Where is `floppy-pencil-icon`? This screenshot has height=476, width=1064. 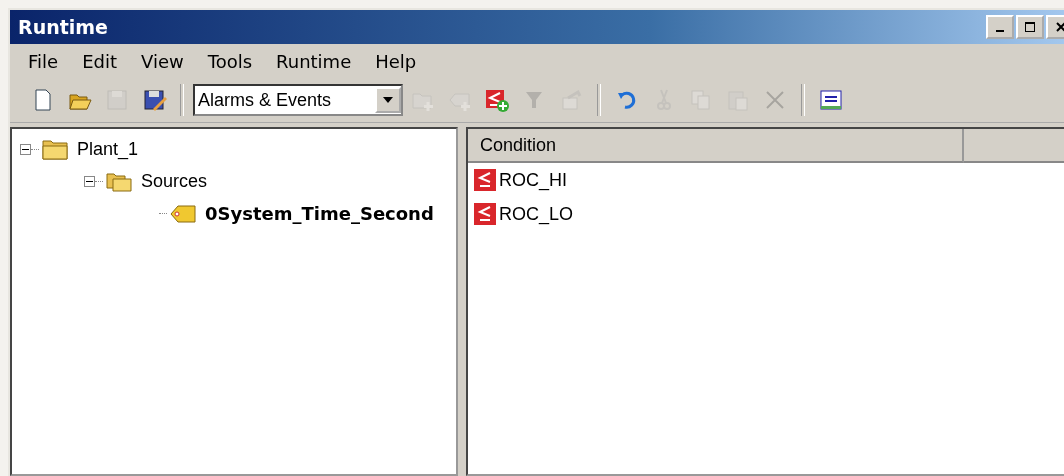
floppy-pencil-icon is located at coordinates (154, 100).